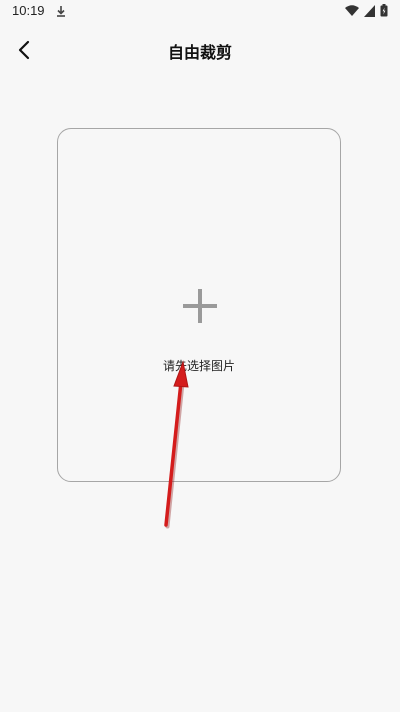 The height and width of the screenshot is (712, 400). What do you see at coordinates (384, 10) in the screenshot?
I see `battery-icon` at bounding box center [384, 10].